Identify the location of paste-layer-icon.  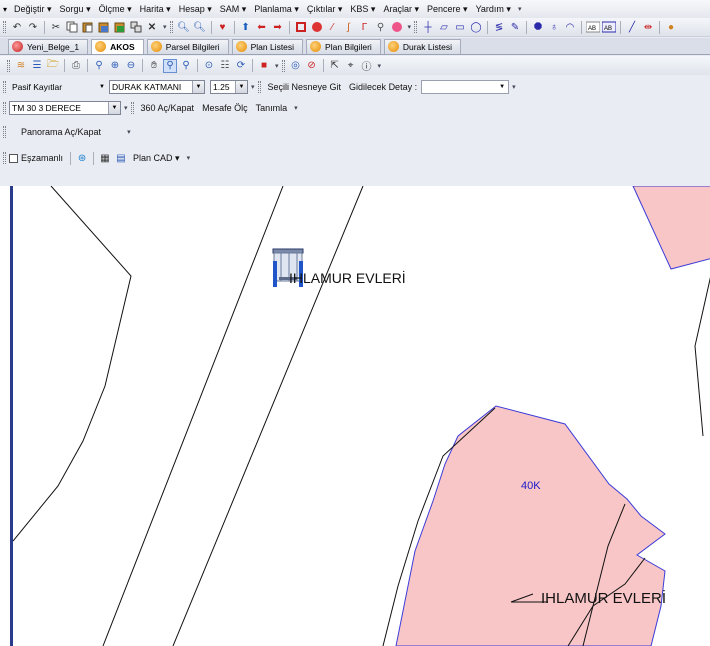
(120, 27).